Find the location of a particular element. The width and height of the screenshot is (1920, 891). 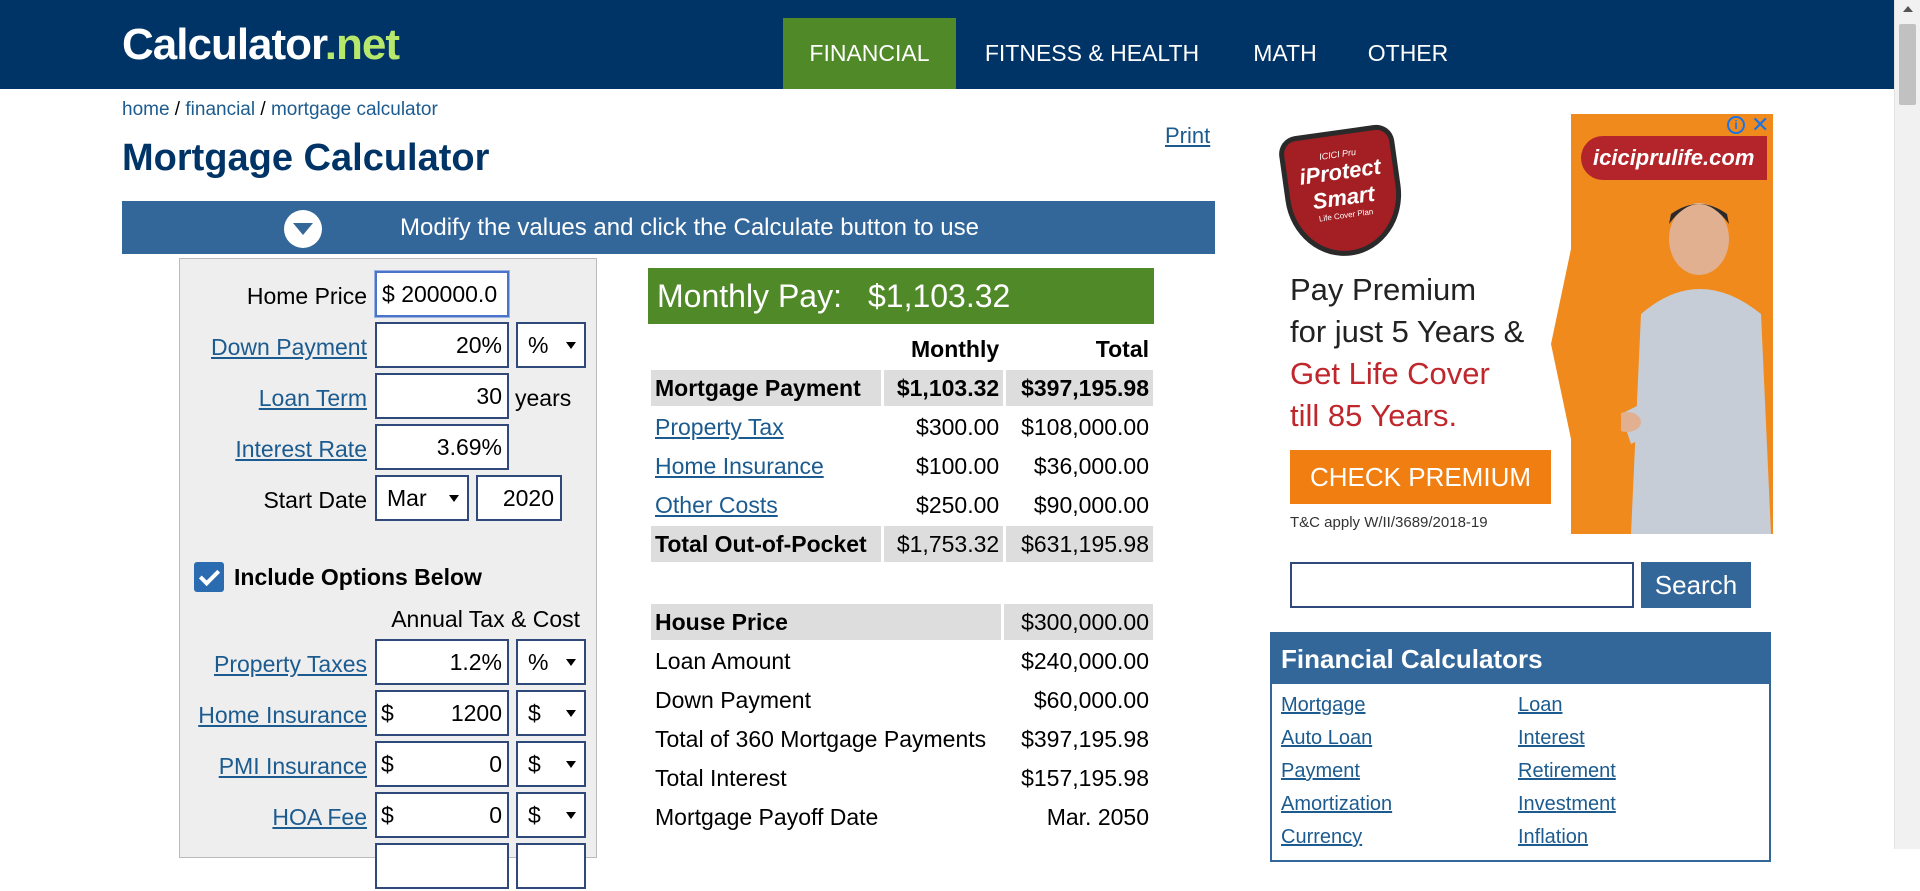

table-row: House Price $300,000.00 is located at coordinates (902, 622).